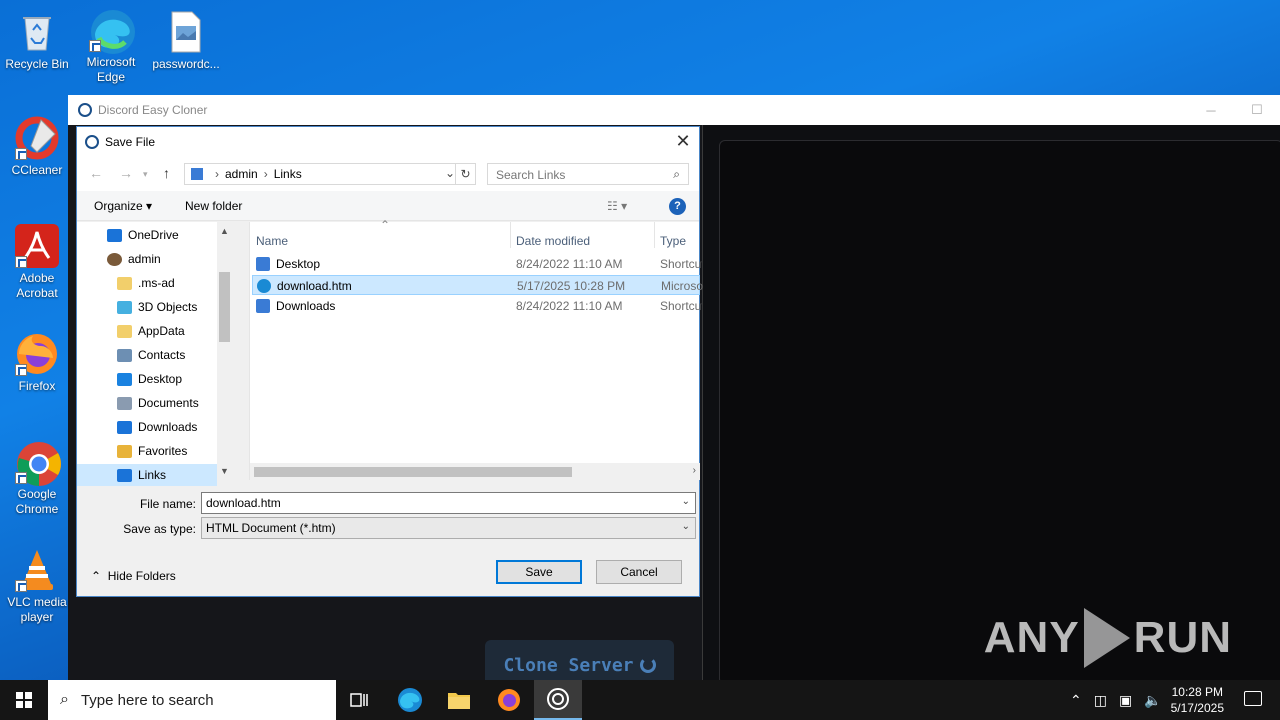 This screenshot has height=720, width=1280. What do you see at coordinates (448, 528) in the screenshot?
I see `save-as-type-select: HTML Document (*.htm) ⌄` at bounding box center [448, 528].